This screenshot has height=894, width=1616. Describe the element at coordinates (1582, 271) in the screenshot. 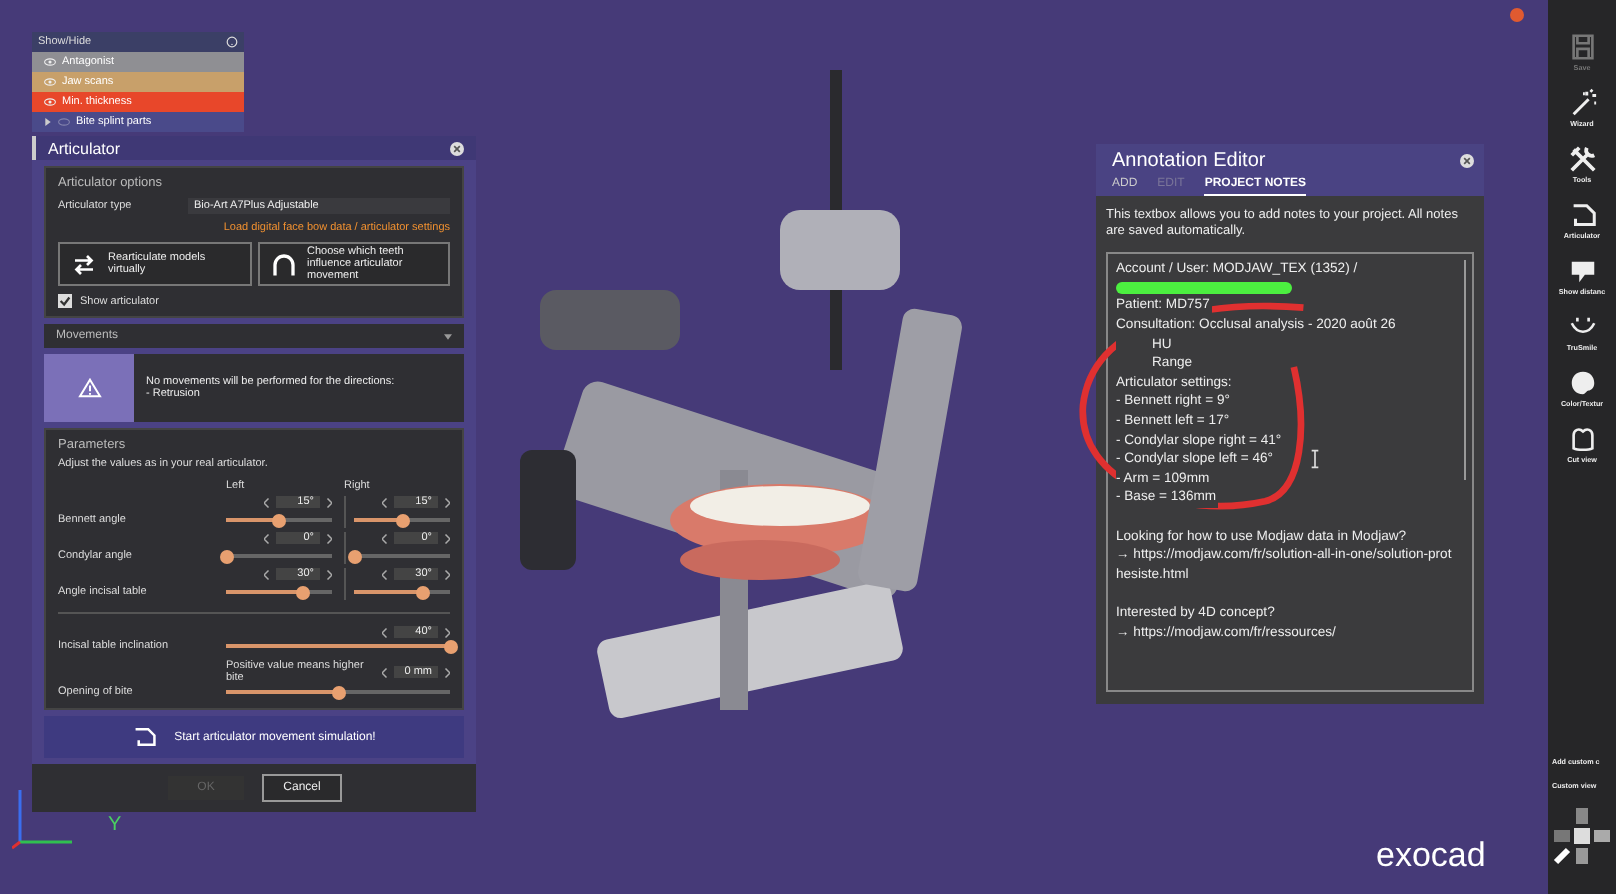

I see `speech-bubble-icon` at that location.